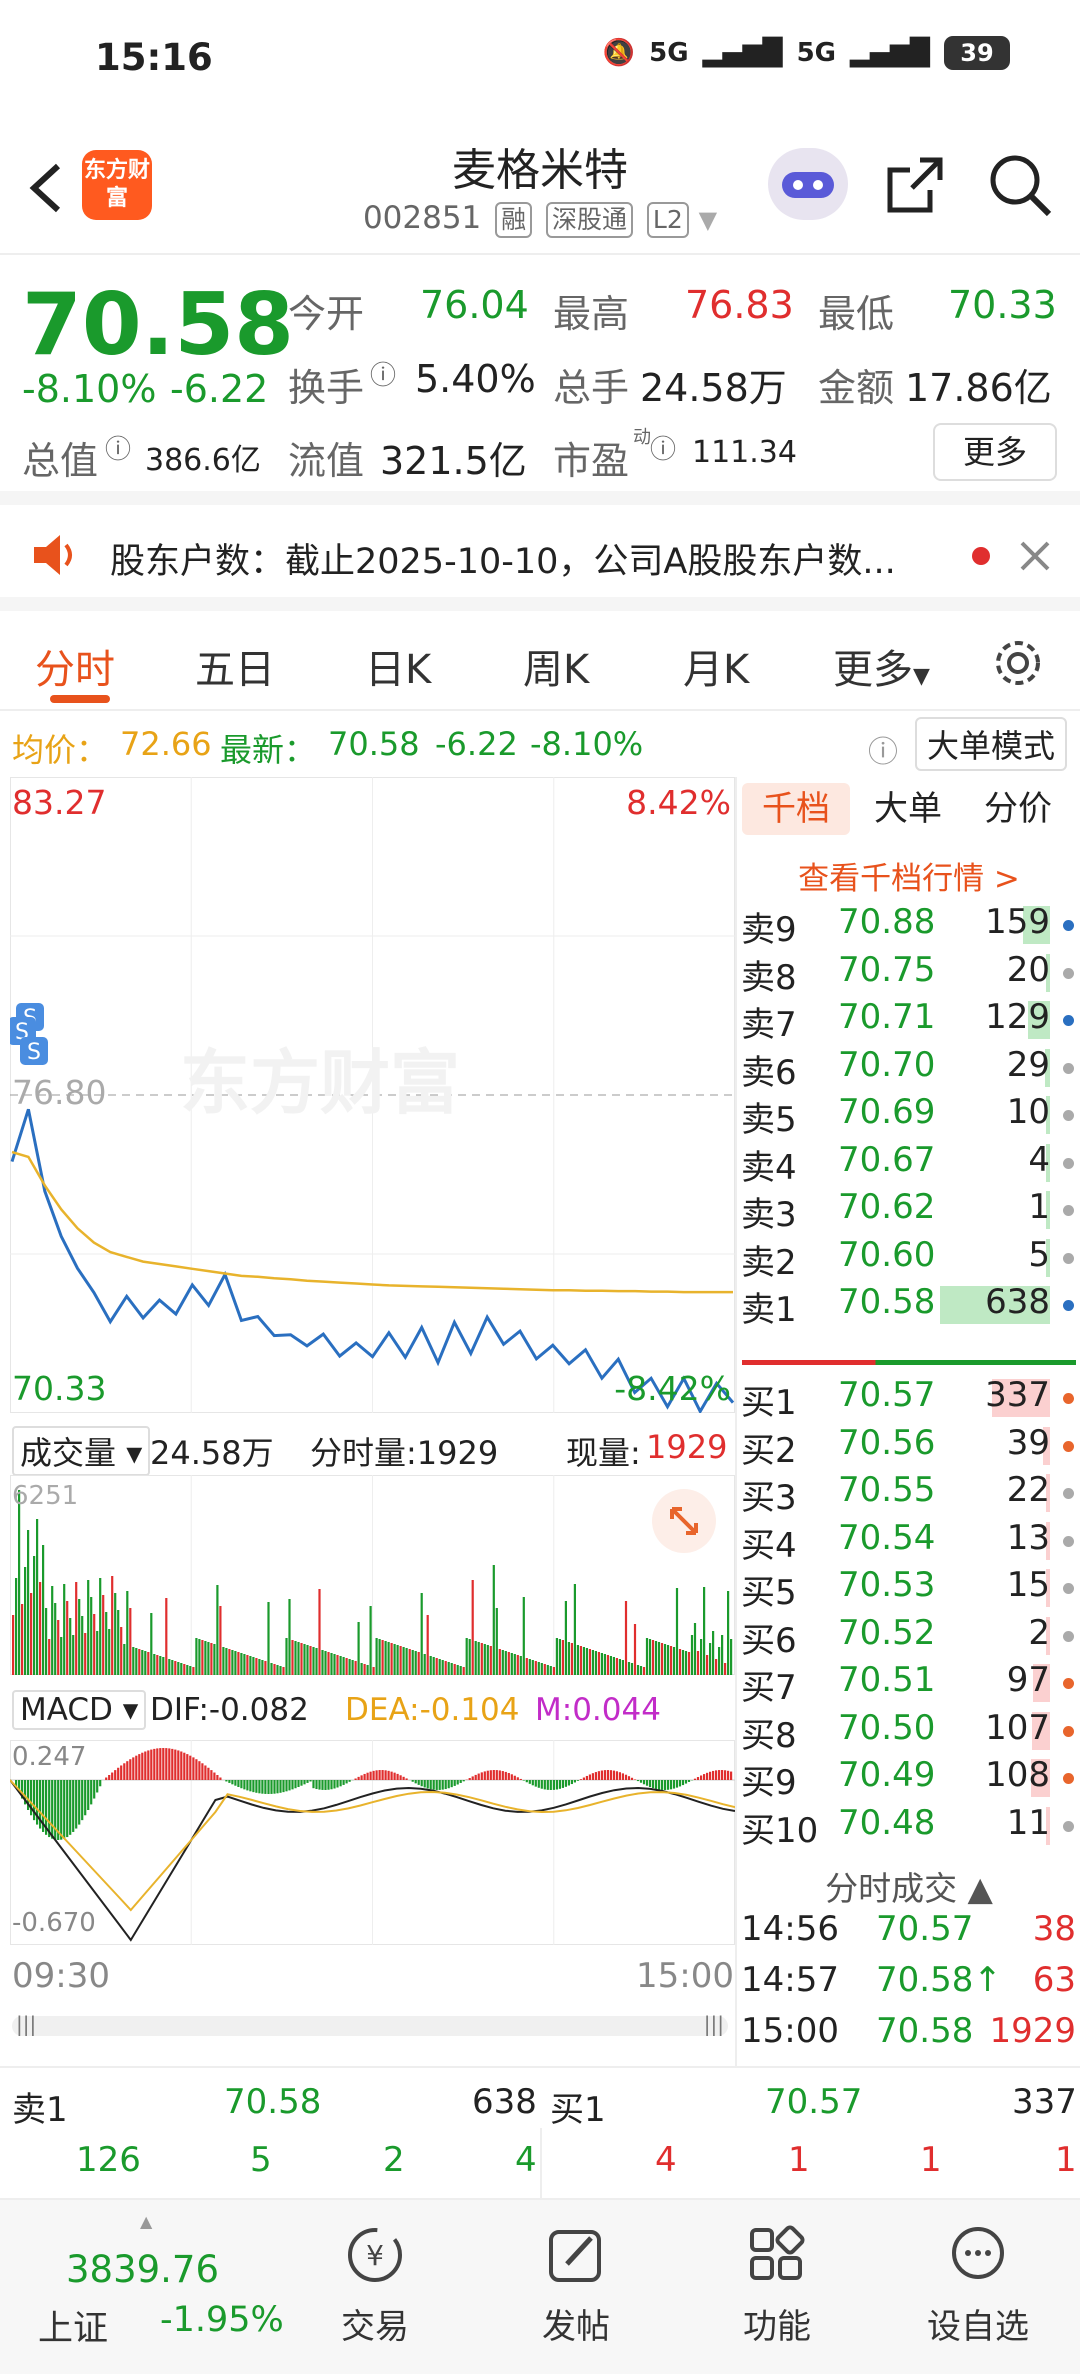  I want to click on bid-row: 买6 70.52 2, so click(909, 1637).